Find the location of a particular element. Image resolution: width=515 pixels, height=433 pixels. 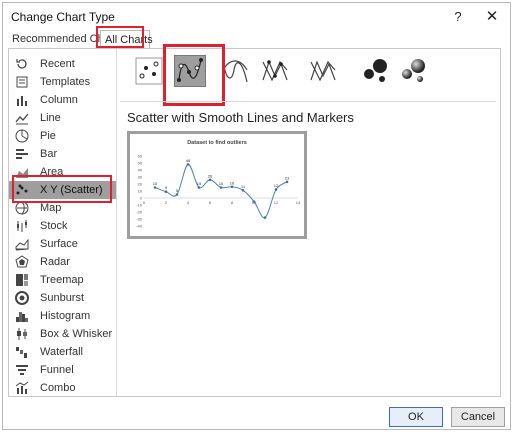

sidebar-item-stock: Stock is located at coordinates (62, 226).